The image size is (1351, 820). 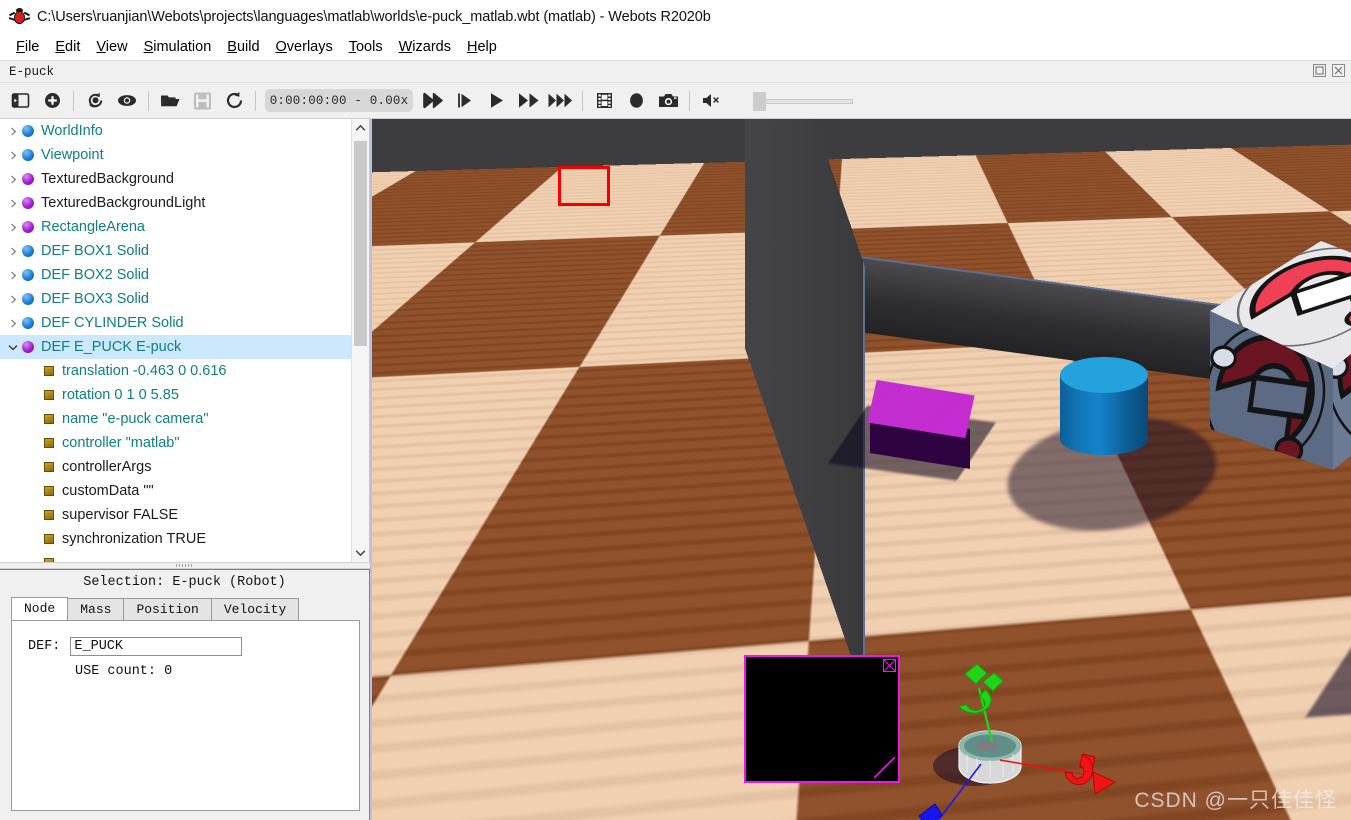 What do you see at coordinates (40, 608) in the screenshot?
I see `tab-node: Node` at bounding box center [40, 608].